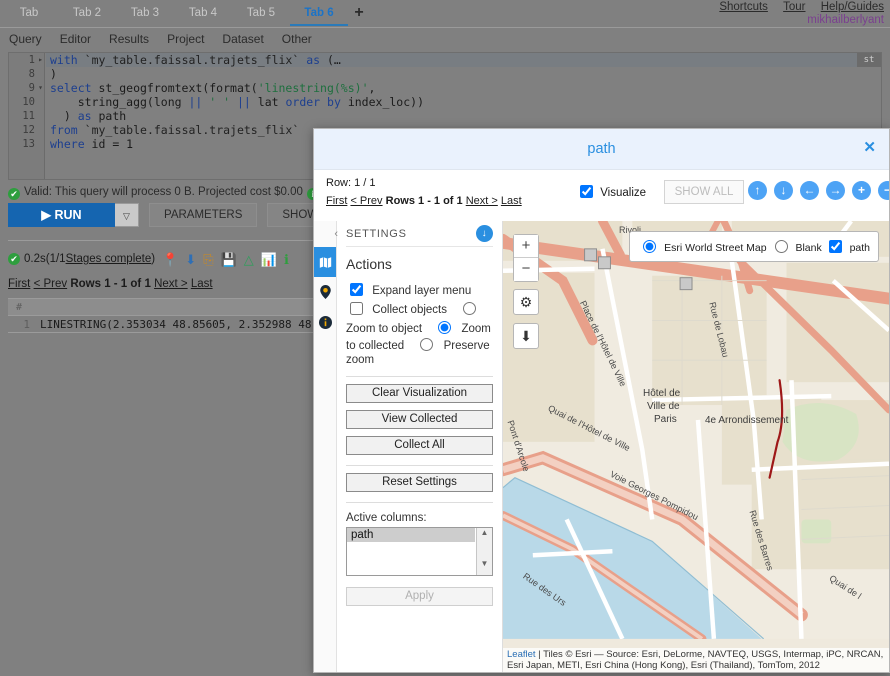 The width and height of the screenshot is (890, 676). Describe the element at coordinates (127, 215) in the screenshot. I see `run-dropdown-button: ▽` at that location.